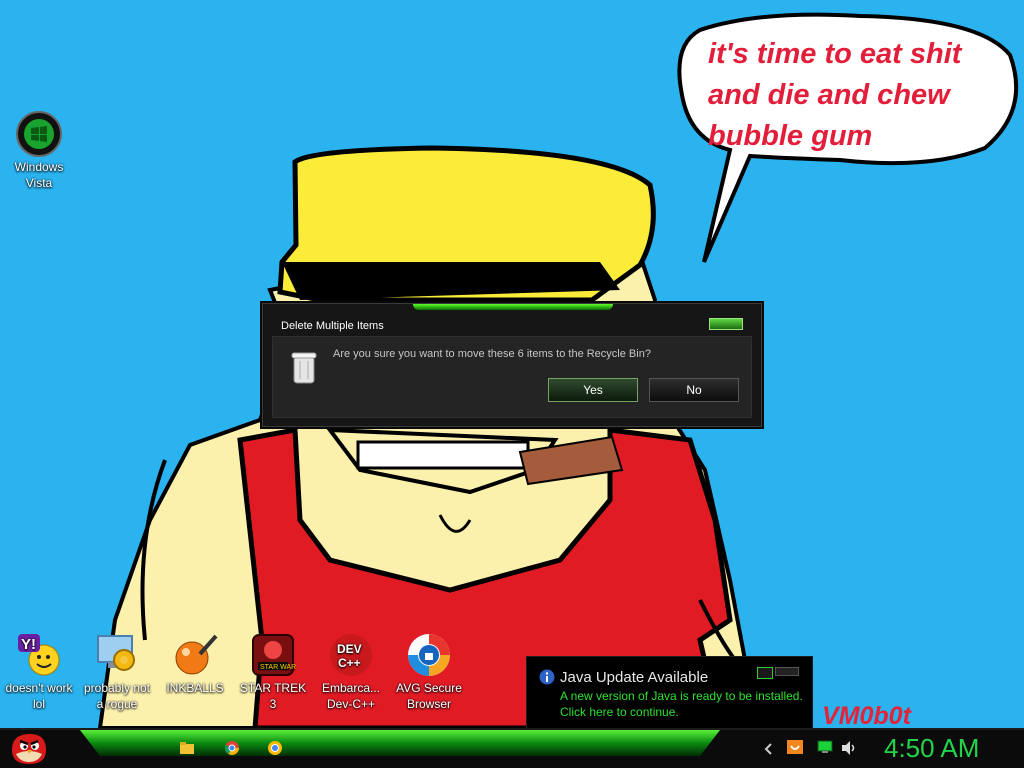  What do you see at coordinates (429, 688) in the screenshot?
I see `icon-label: AVG Secure` at bounding box center [429, 688].